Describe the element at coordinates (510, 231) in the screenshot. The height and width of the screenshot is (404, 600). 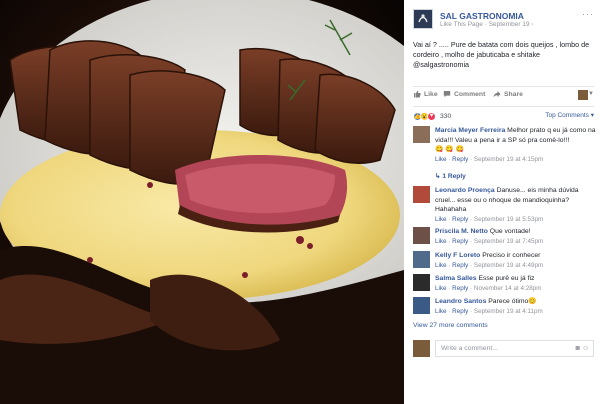
I see `comment-text: Que vontade!` at that location.